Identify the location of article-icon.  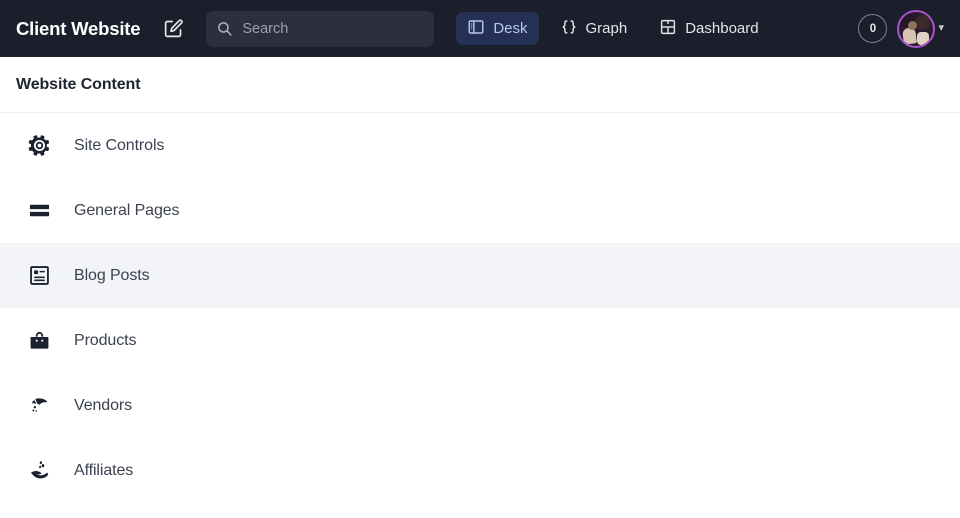
(39, 276).